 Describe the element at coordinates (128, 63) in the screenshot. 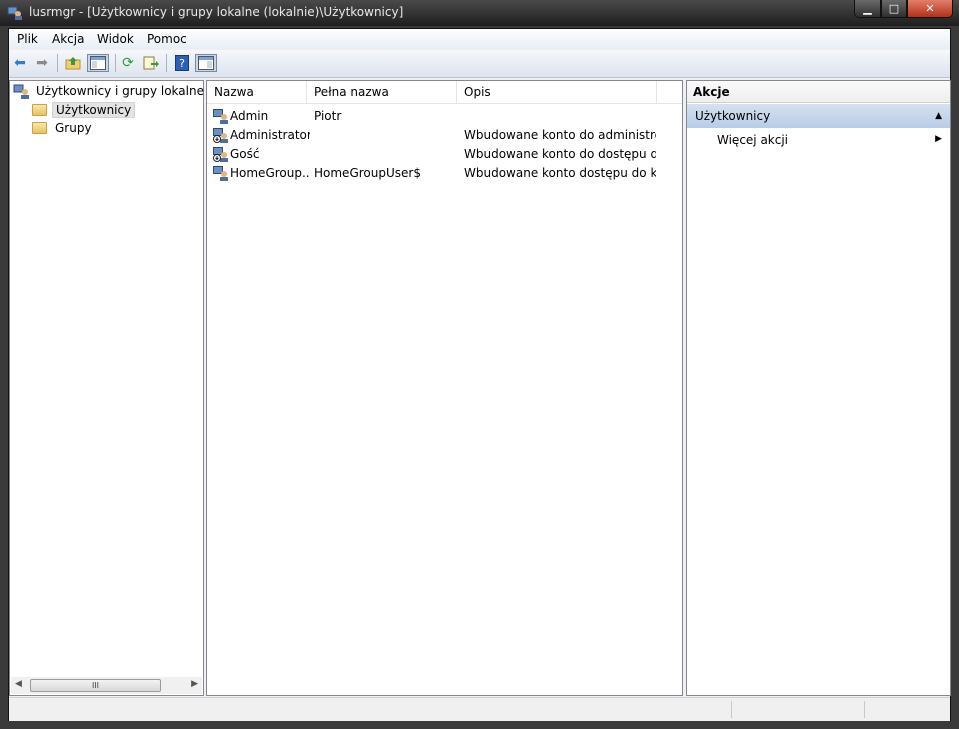

I see `refresh-icon: ⟳` at that location.